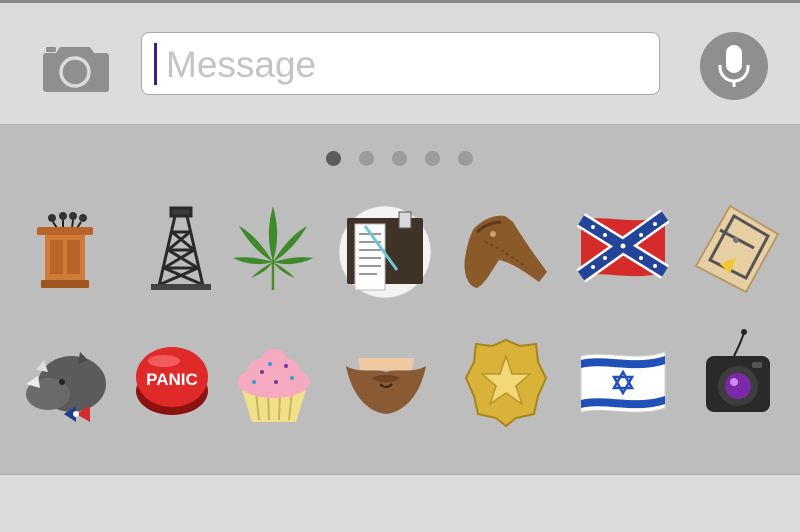  Describe the element at coordinates (738, 370) in the screenshot. I see `camera-with-antenna-icon` at that location.